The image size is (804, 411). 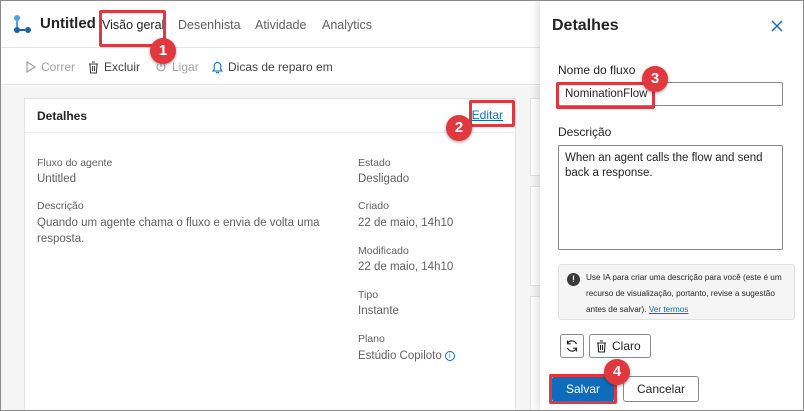 What do you see at coordinates (597, 70) in the screenshot?
I see `flow-name-field-label: Nome do fluxo` at bounding box center [597, 70].